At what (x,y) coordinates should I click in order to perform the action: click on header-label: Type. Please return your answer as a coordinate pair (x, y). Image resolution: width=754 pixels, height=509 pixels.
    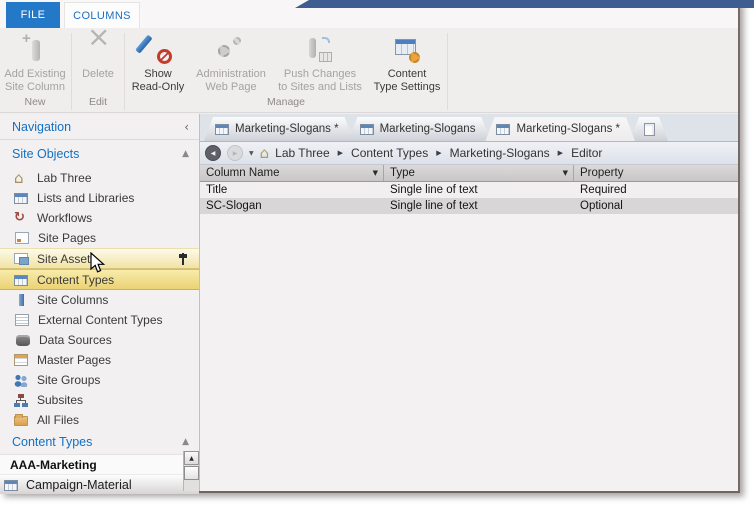
    Looking at the image, I should click on (402, 173).